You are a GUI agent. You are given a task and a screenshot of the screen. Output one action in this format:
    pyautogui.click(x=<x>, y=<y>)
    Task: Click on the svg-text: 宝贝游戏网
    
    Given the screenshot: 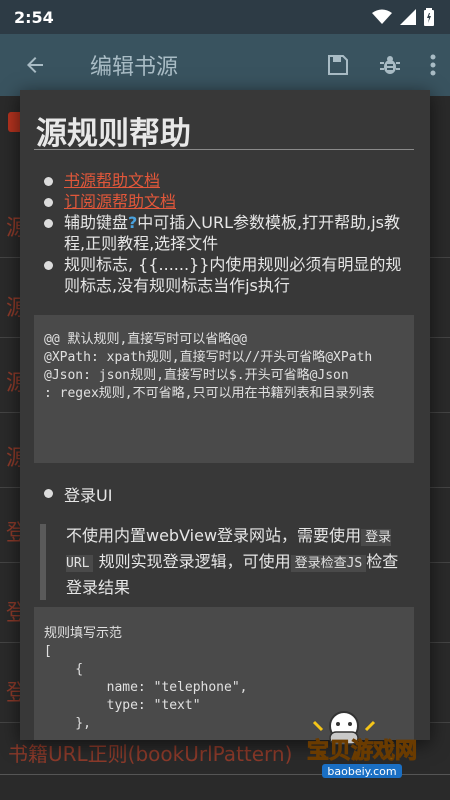 What is the action you would take?
    pyautogui.click(x=362, y=751)
    